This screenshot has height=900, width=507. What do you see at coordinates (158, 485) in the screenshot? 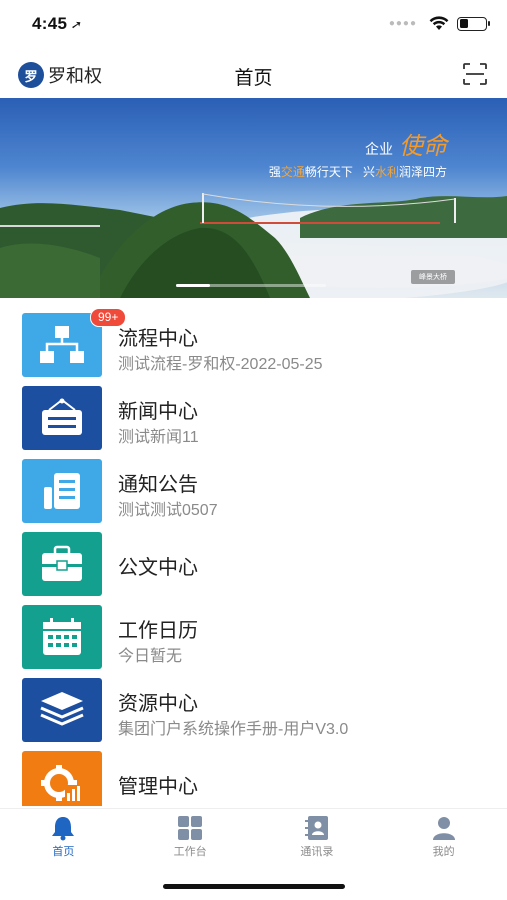
I see `menu-item-title: 通知公告` at bounding box center [158, 485].